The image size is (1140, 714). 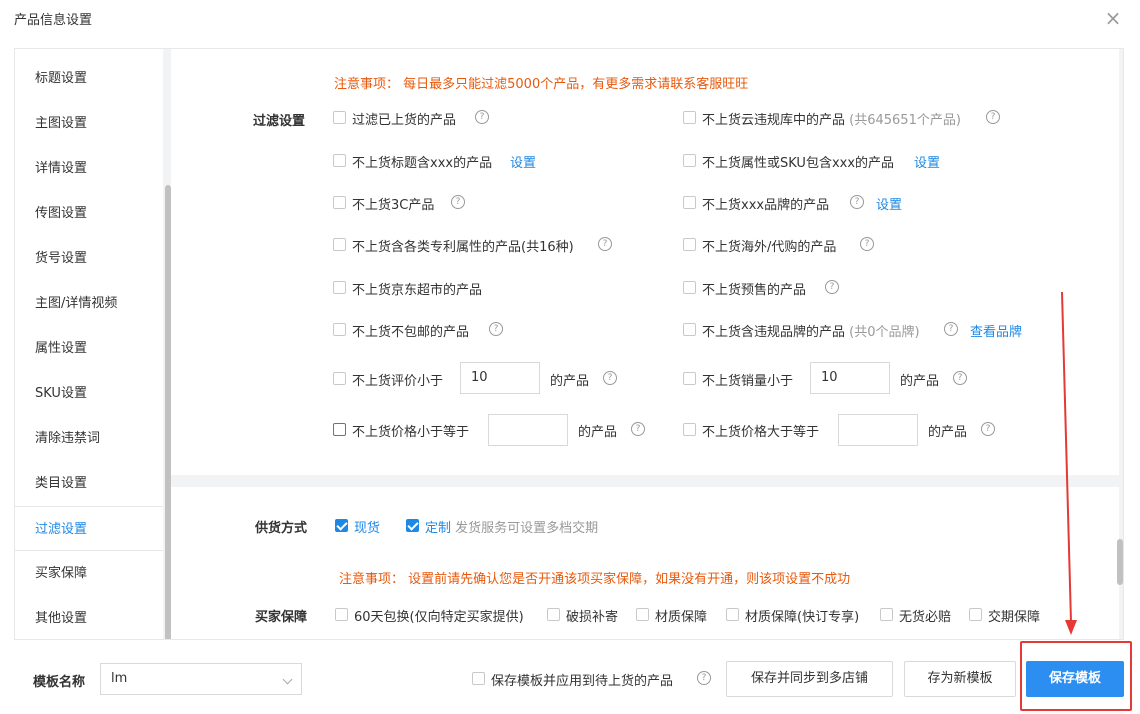 I want to click on filter-presale-checkbox, so click(x=689, y=287).